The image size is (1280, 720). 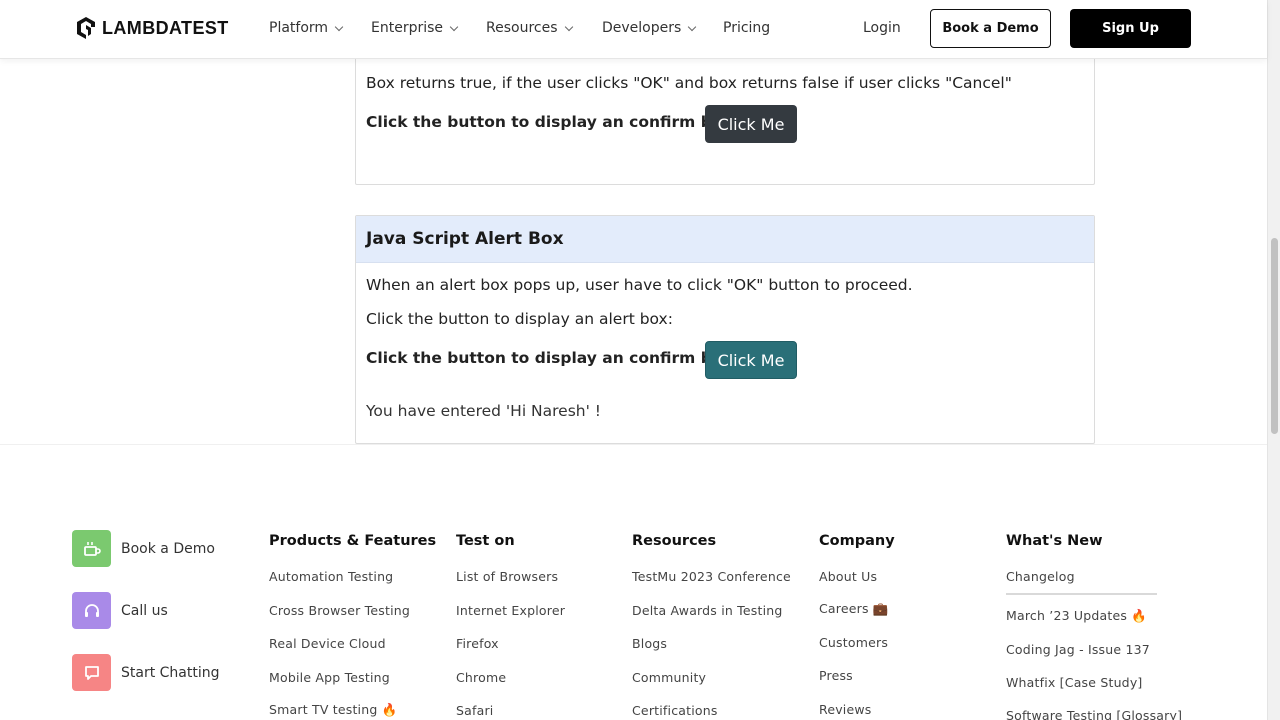 I want to click on footer-book-demo: Book a Demo, so click(x=143, y=548).